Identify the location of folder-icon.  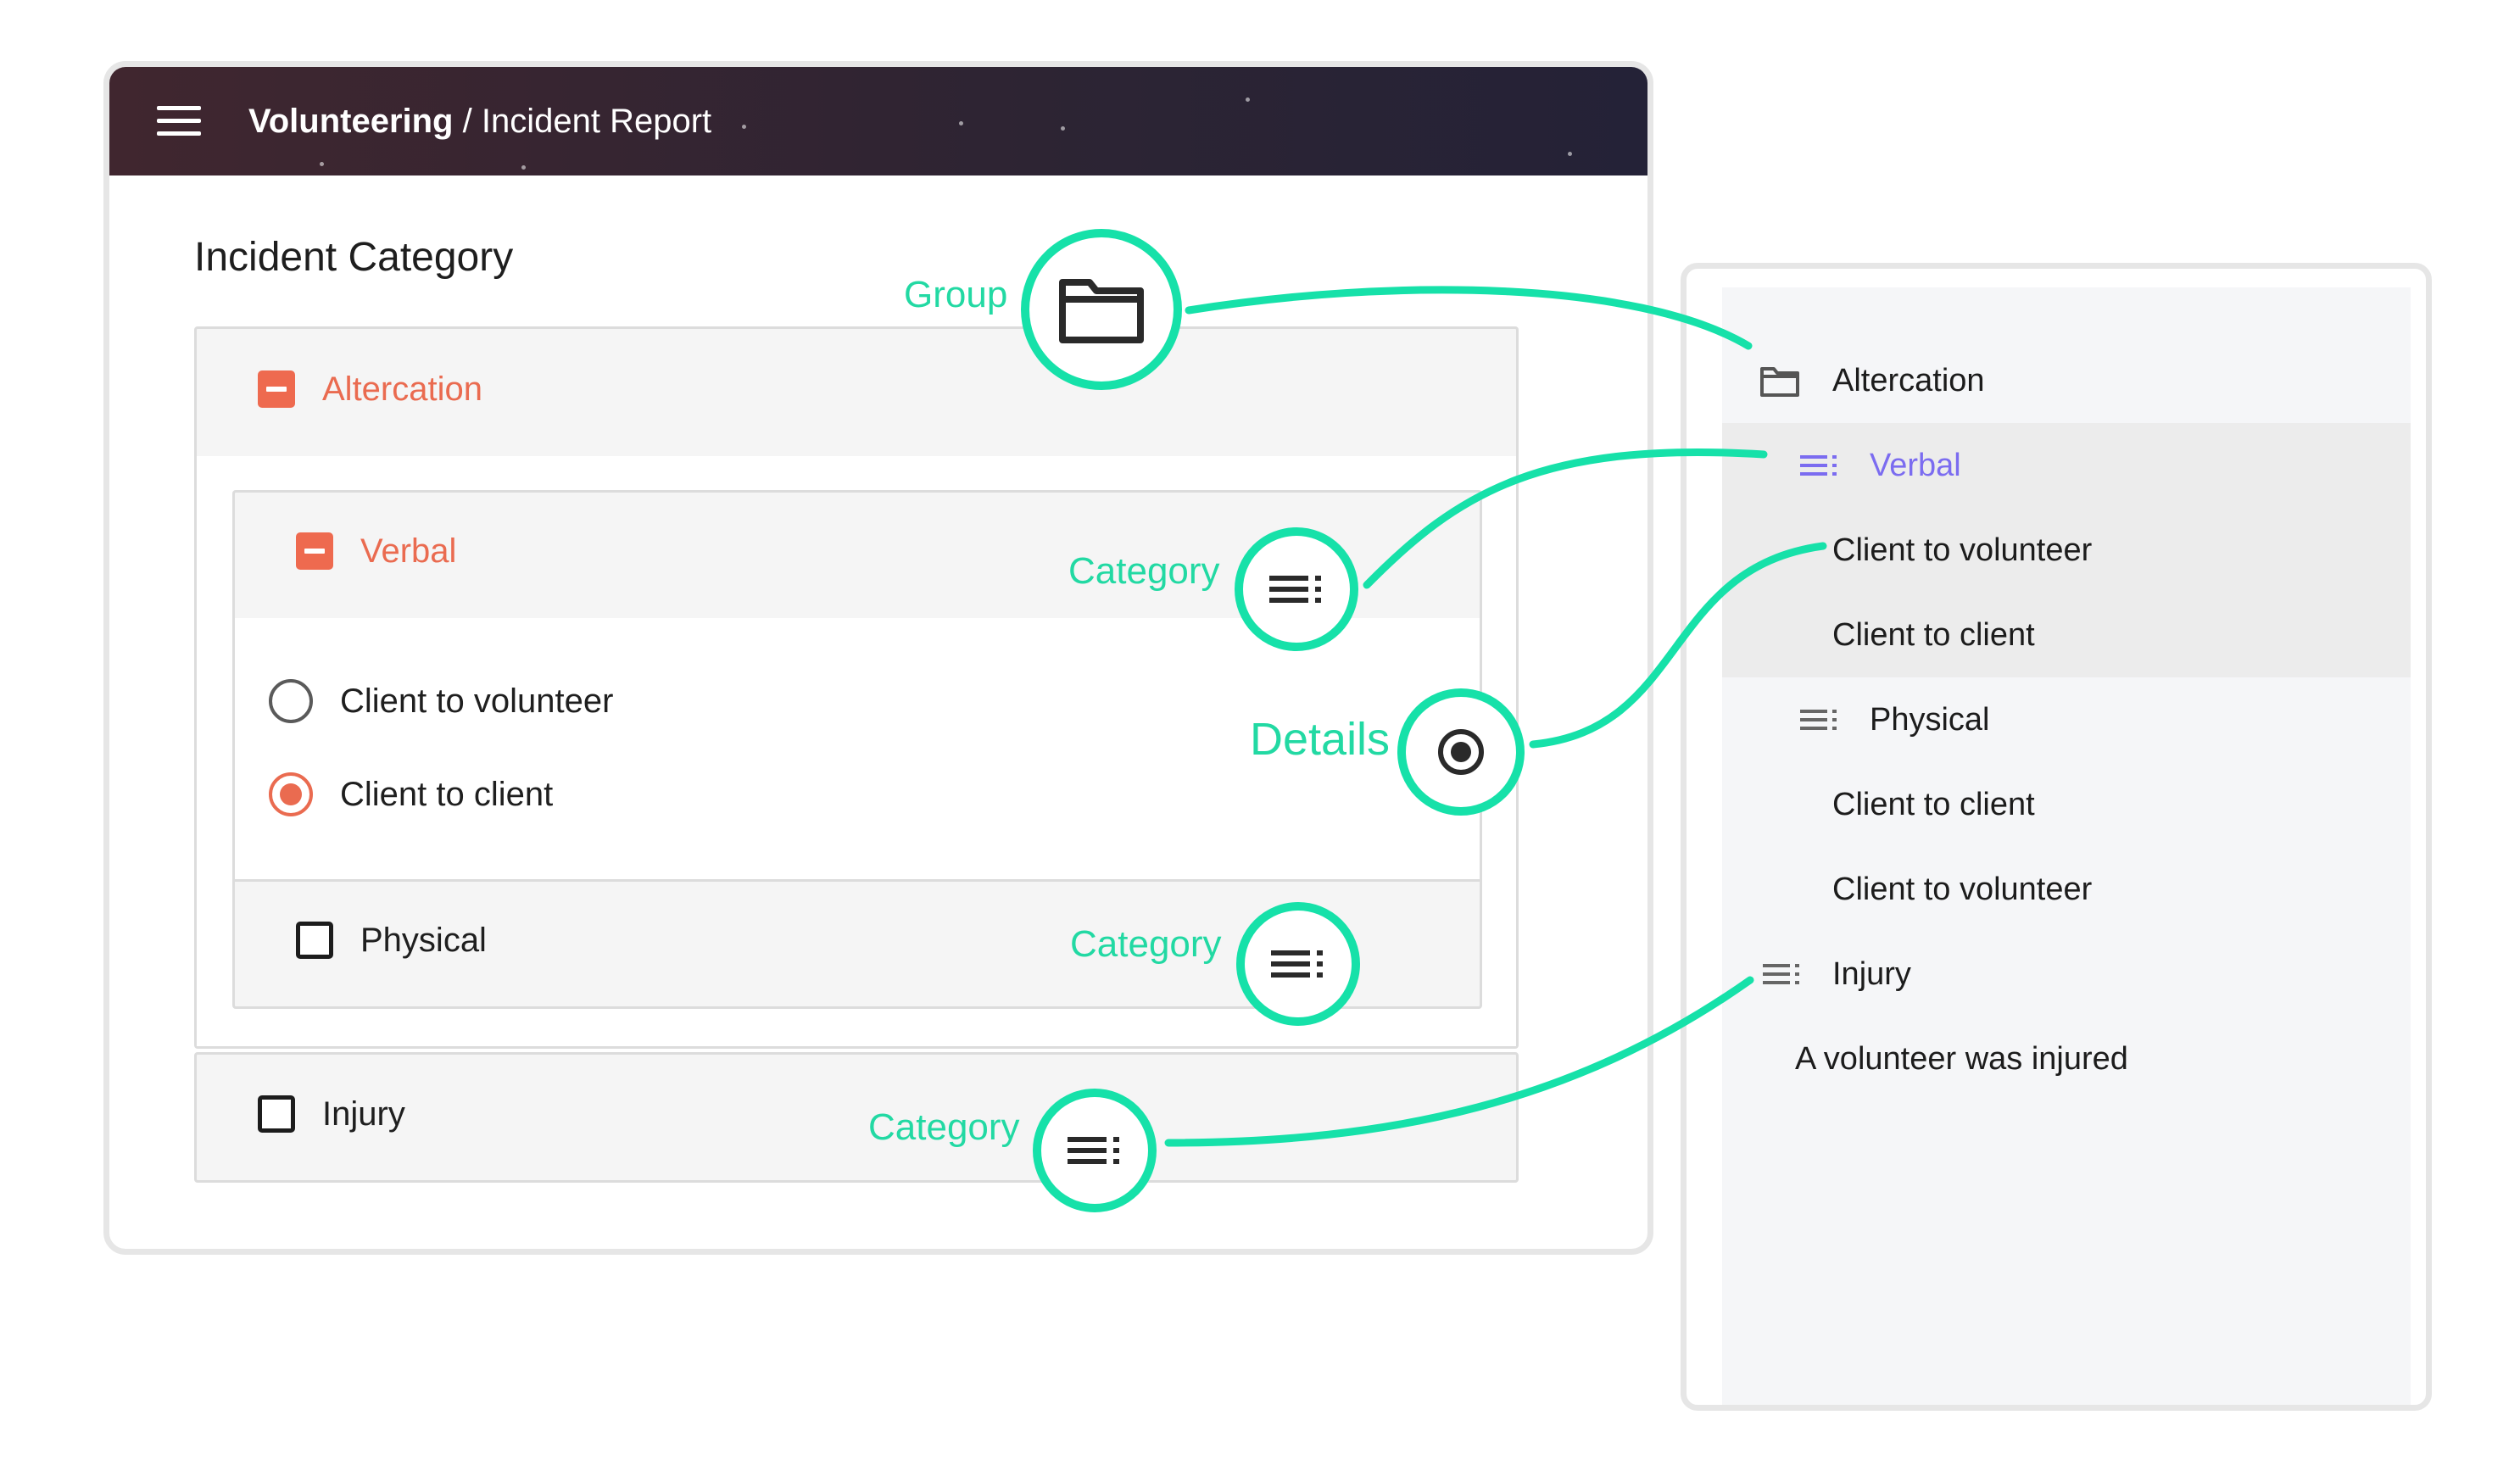
(1101, 311).